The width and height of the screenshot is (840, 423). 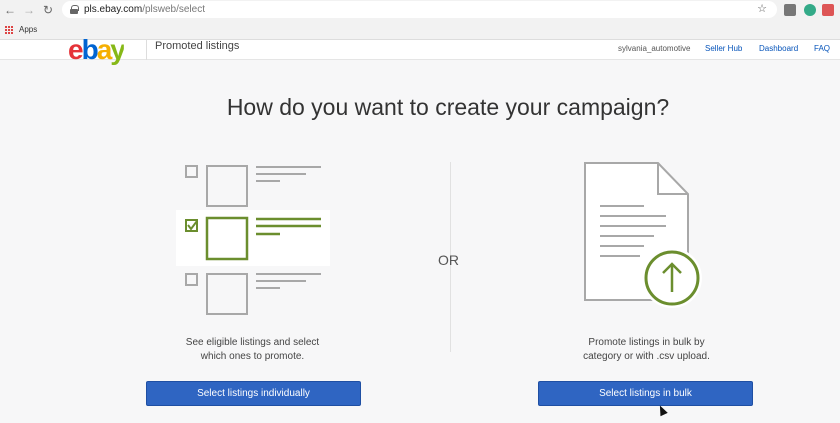 What do you see at coordinates (645, 393) in the screenshot?
I see `select-bulk-button: Select listings in bulk` at bounding box center [645, 393].